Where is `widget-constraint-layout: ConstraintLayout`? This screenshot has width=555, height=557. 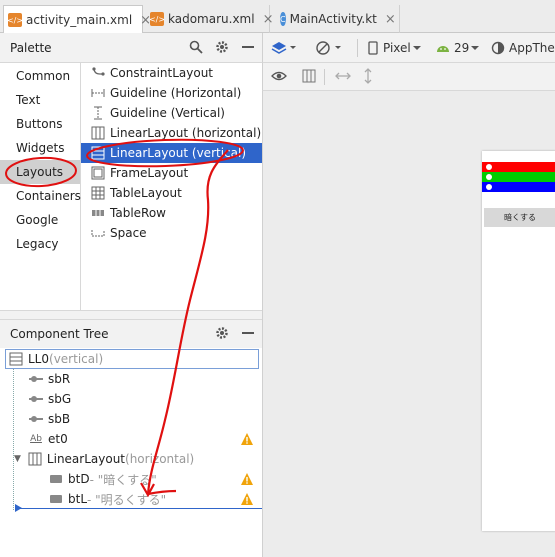
widget-constraint-layout: ConstraintLayout is located at coordinates (171, 73).